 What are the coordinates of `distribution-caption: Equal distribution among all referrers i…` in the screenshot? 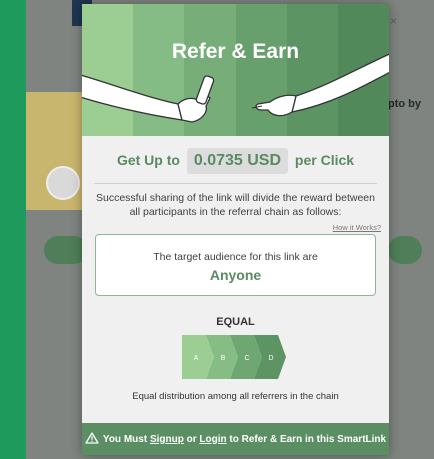 It's located at (235, 396).